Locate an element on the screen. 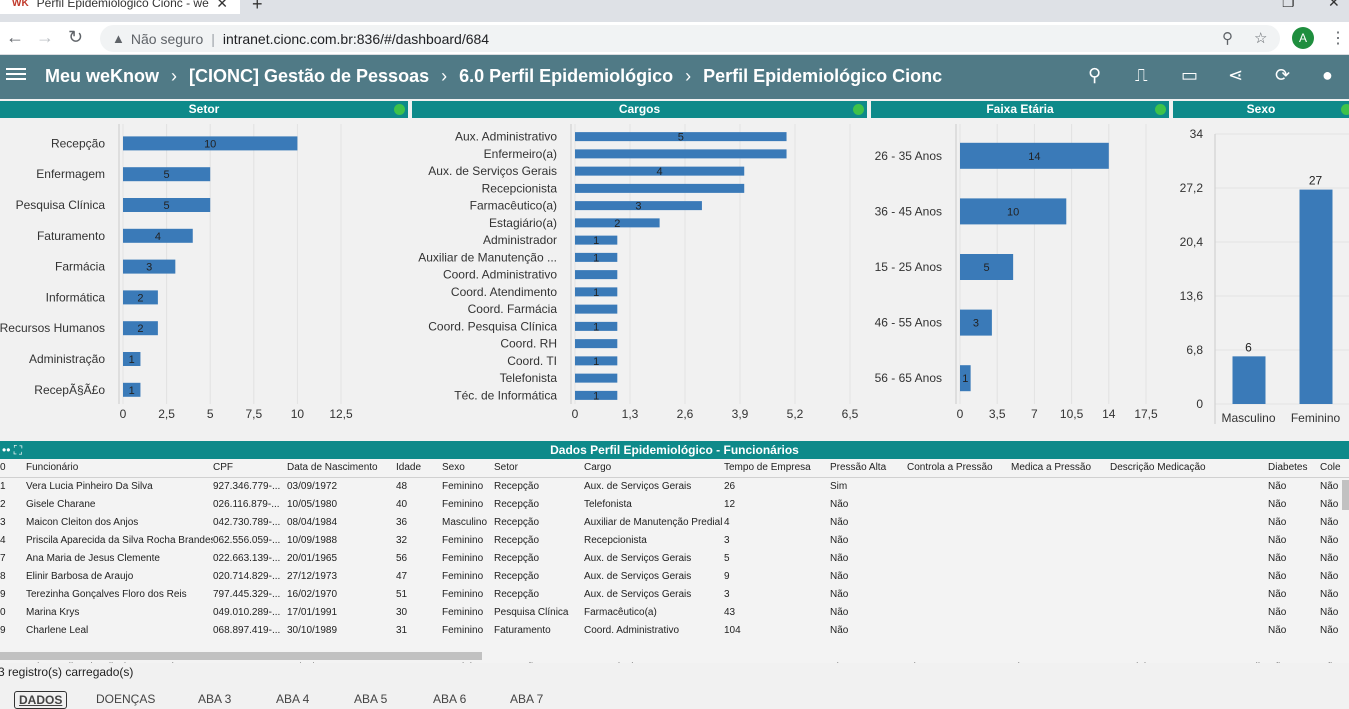 The image size is (1349, 709). table-cell: 16/02/1970 is located at coordinates (312, 594).